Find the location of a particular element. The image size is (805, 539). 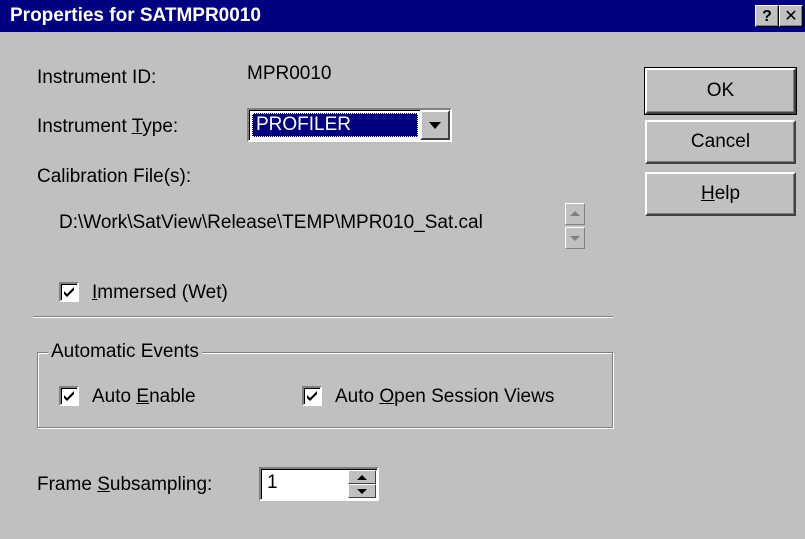

help-button-label: Help is located at coordinates (720, 193).